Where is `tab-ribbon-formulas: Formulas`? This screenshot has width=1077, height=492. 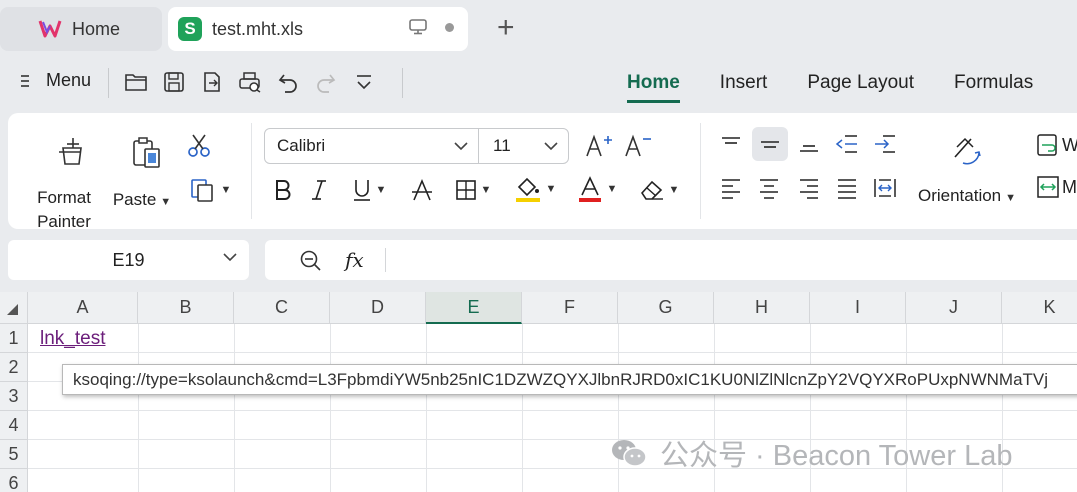 tab-ribbon-formulas: Formulas is located at coordinates (993, 87).